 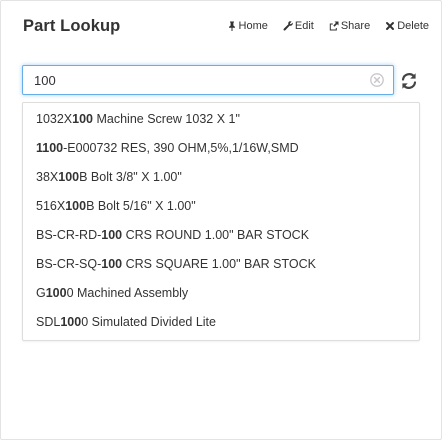 I want to click on result-item: 38X100B Bolt 3/8" X 1.00", so click(x=221, y=177).